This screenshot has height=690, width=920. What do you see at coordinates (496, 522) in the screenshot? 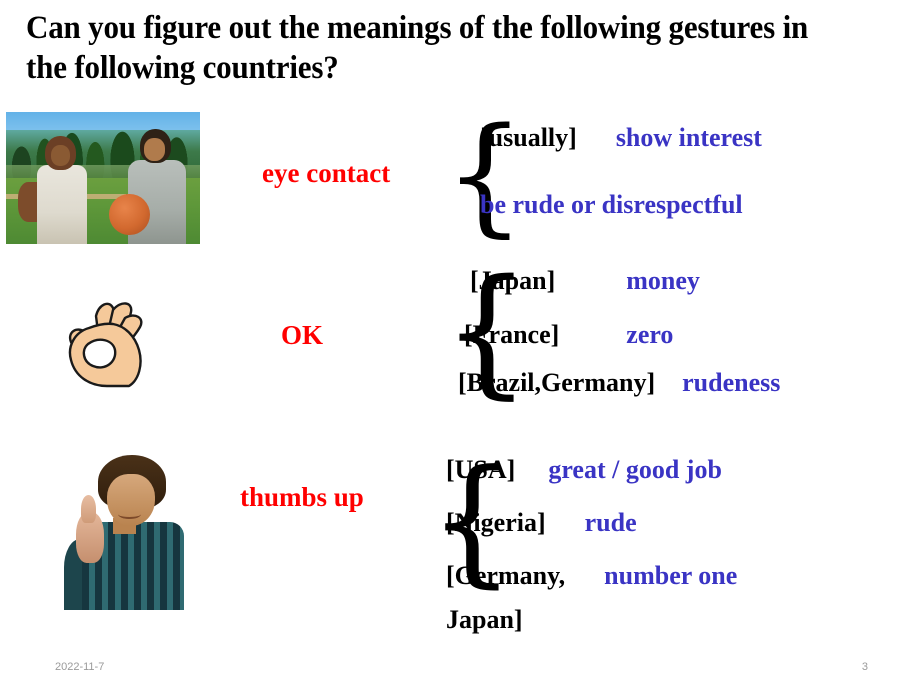
I see `country-label: [Nigeria]` at bounding box center [496, 522].